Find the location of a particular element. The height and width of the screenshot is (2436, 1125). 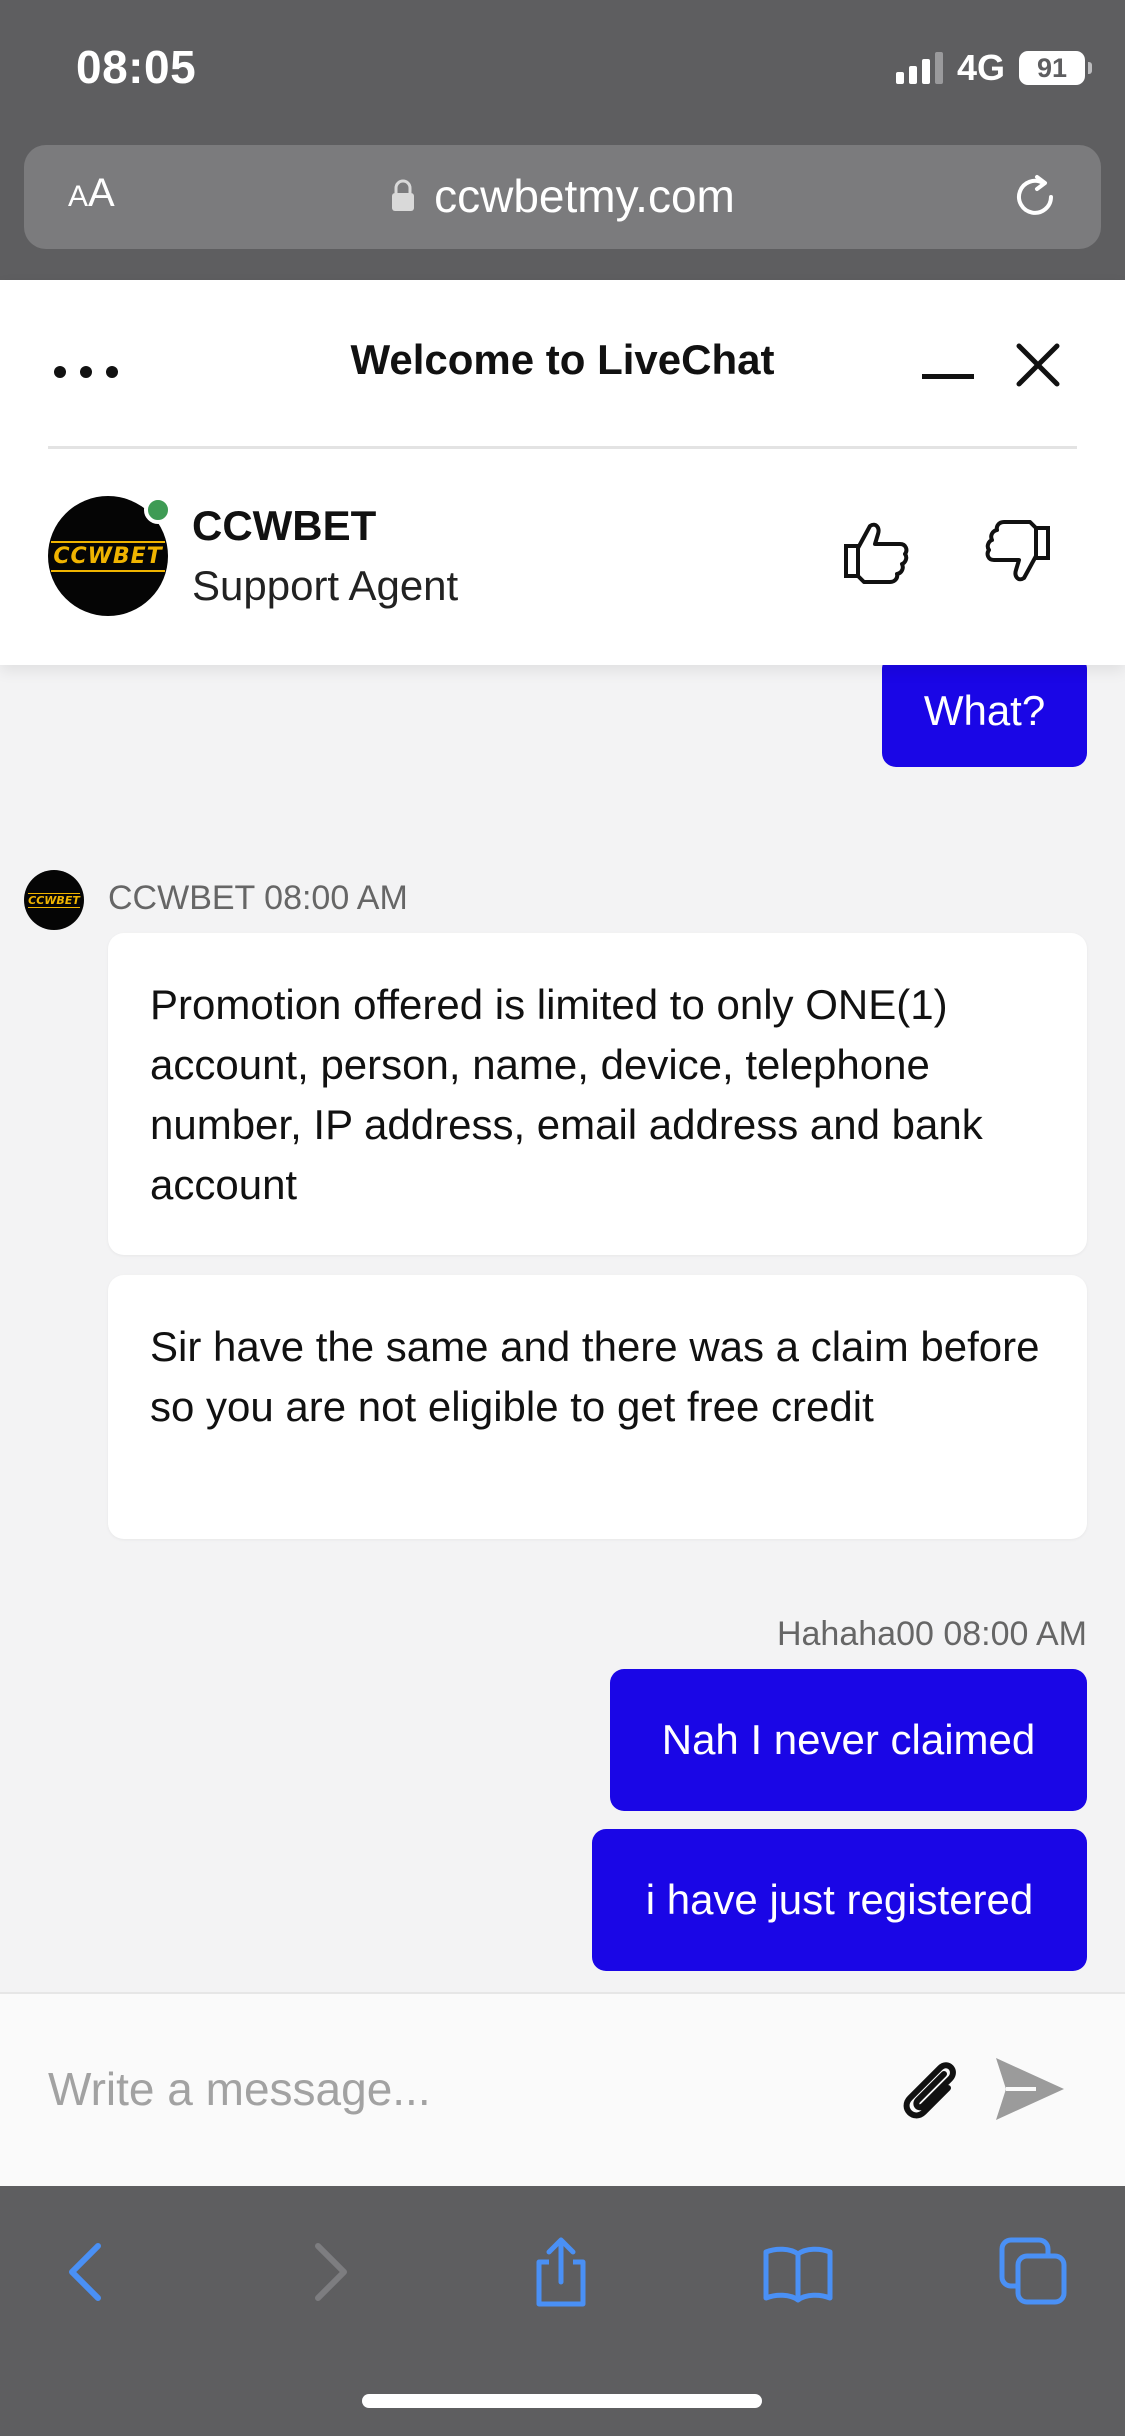

user-message-meta: Hahaha00 08:00 AM is located at coordinates (931, 1634).